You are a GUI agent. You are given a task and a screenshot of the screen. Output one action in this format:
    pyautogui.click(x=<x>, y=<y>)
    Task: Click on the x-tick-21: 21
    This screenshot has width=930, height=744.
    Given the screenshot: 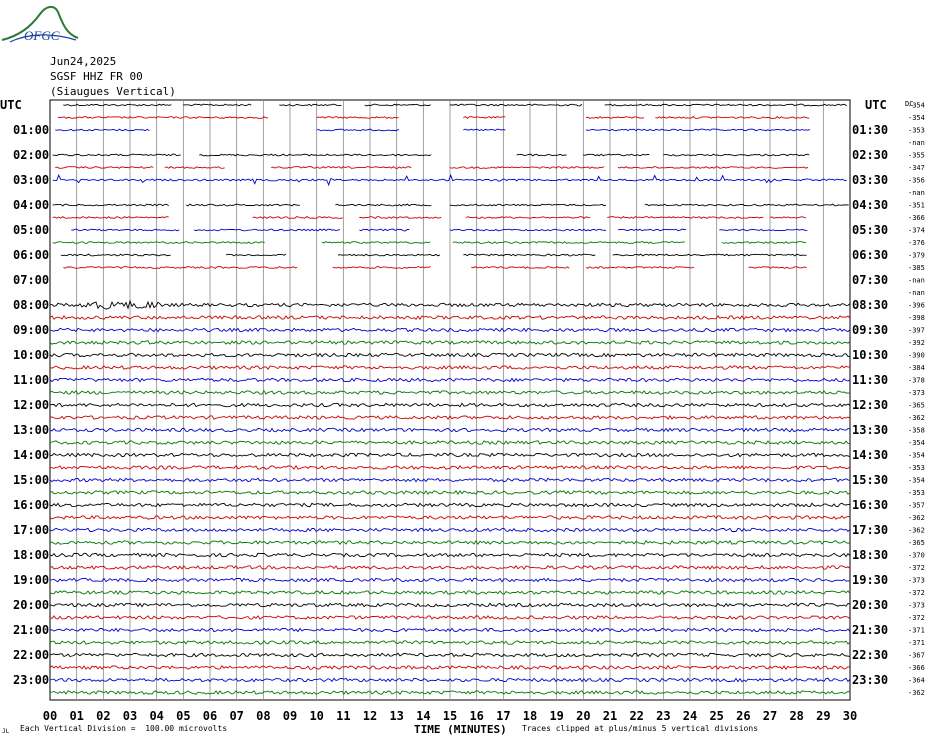 What is the action you would take?
    pyautogui.click(x=610, y=716)
    